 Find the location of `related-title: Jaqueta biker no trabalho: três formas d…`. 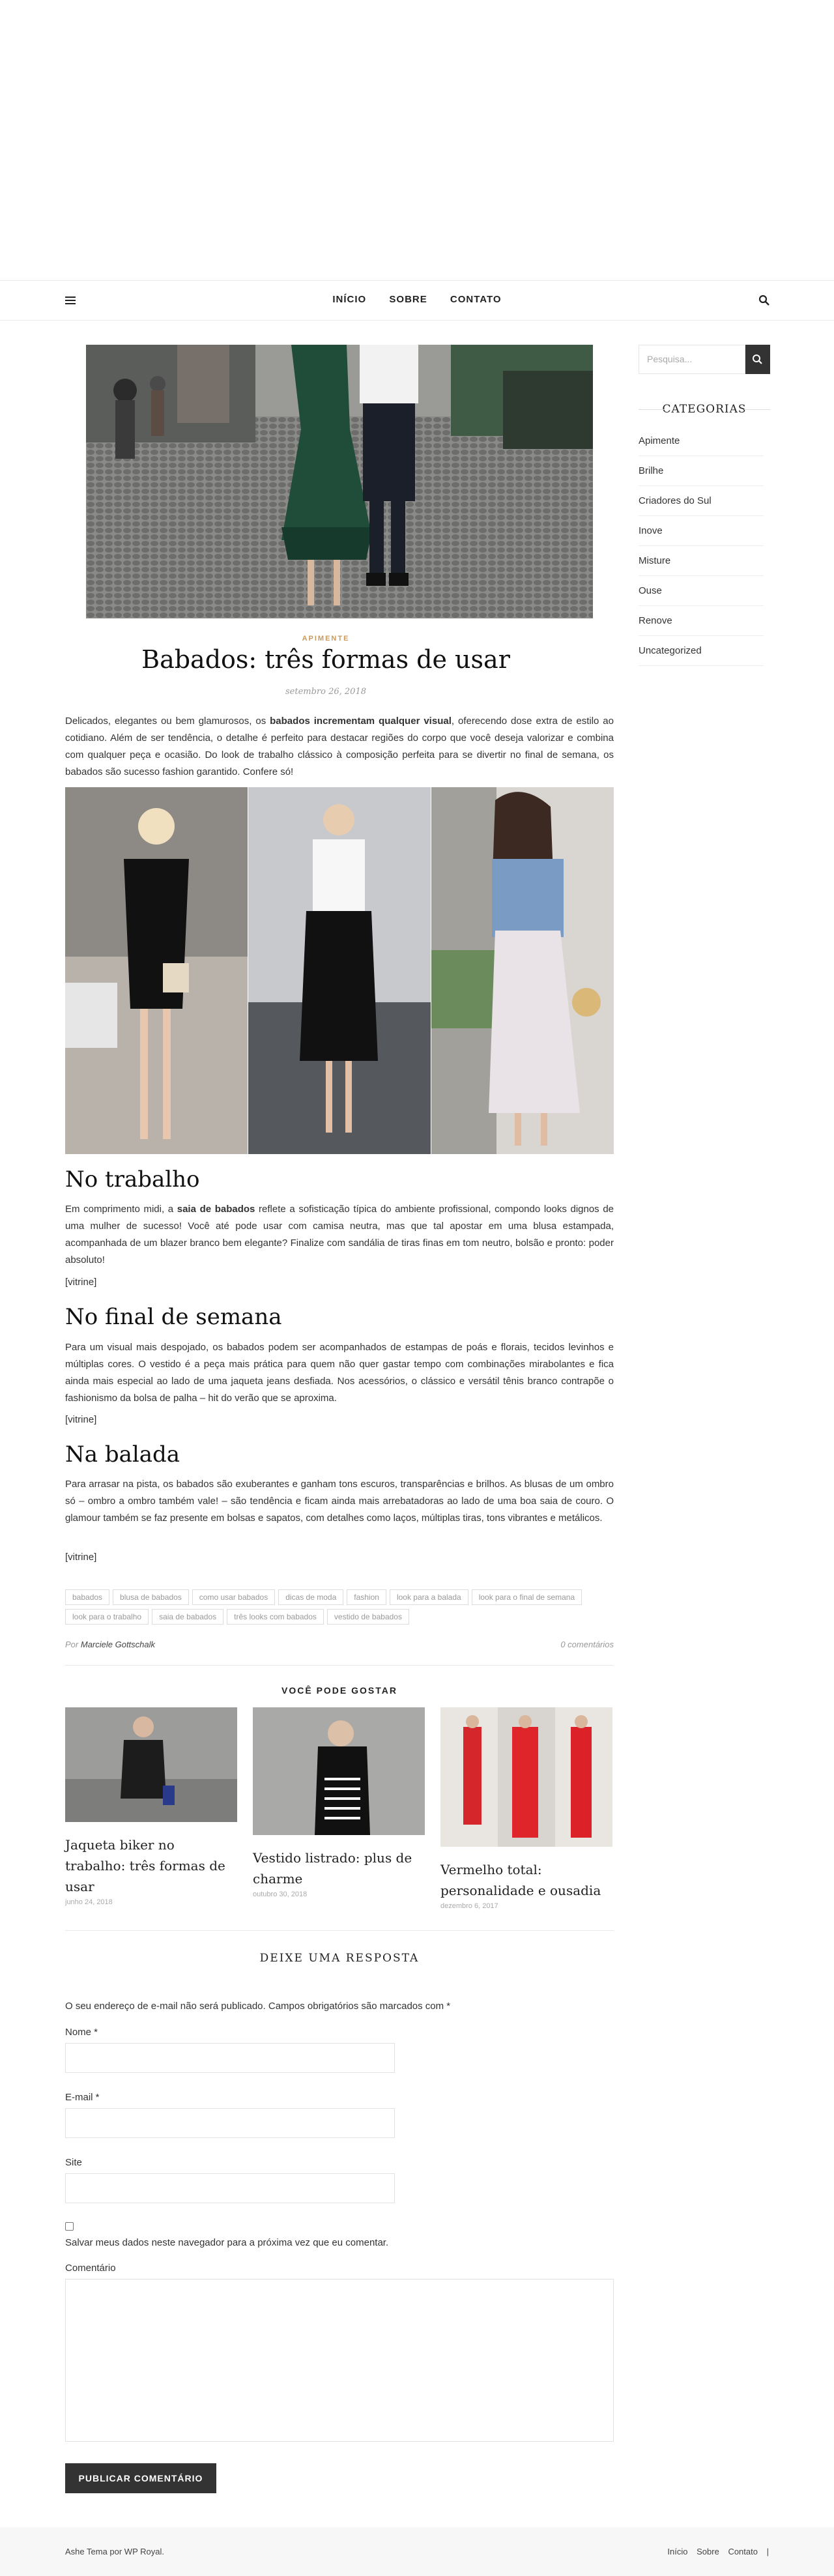

related-title: Jaqueta biker no trabalho: três formas d… is located at coordinates (151, 1865).